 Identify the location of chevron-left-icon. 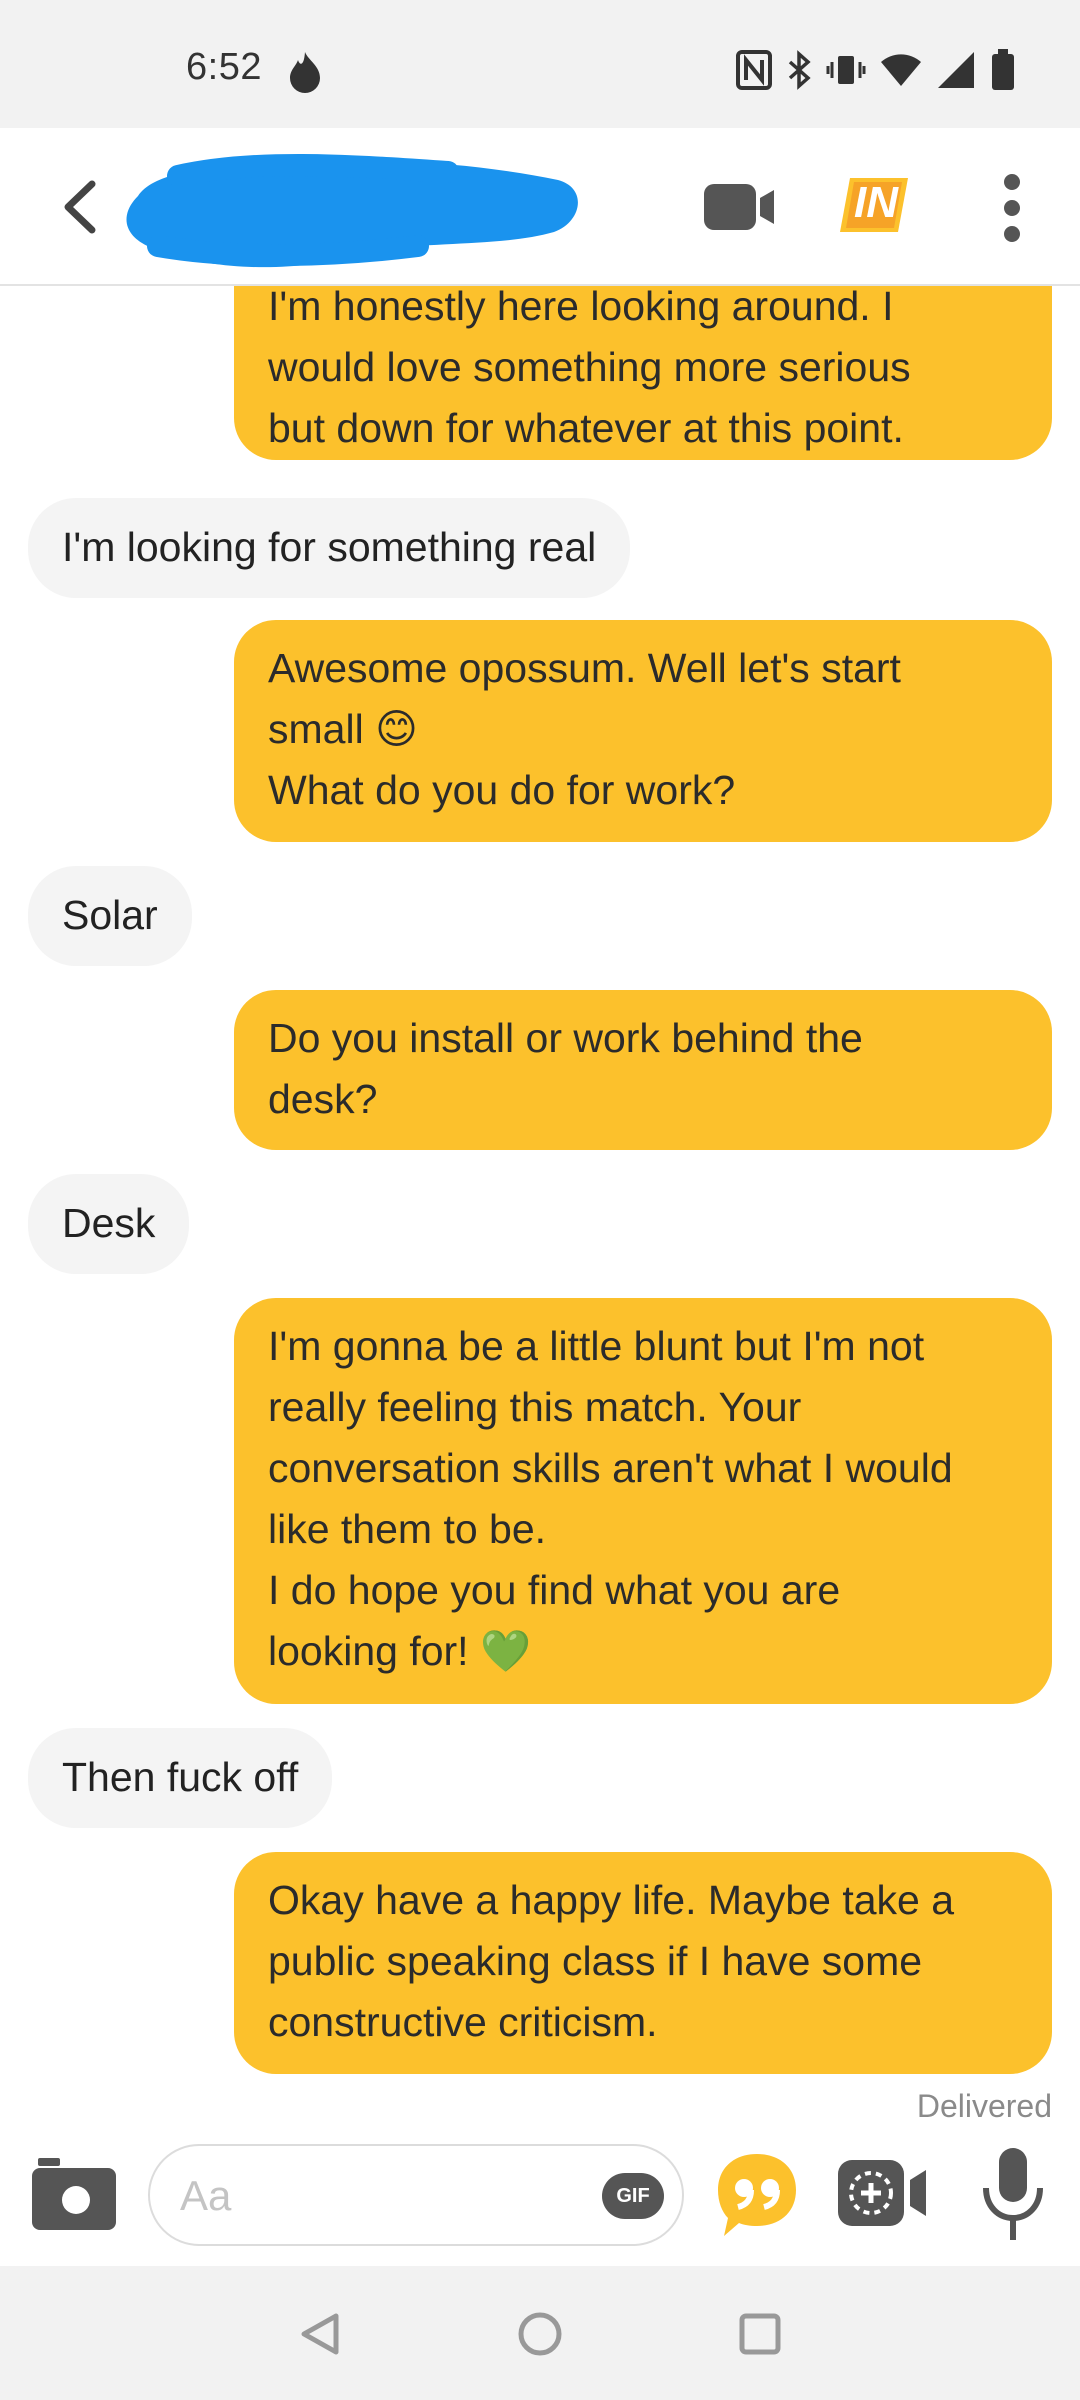
(80, 207).